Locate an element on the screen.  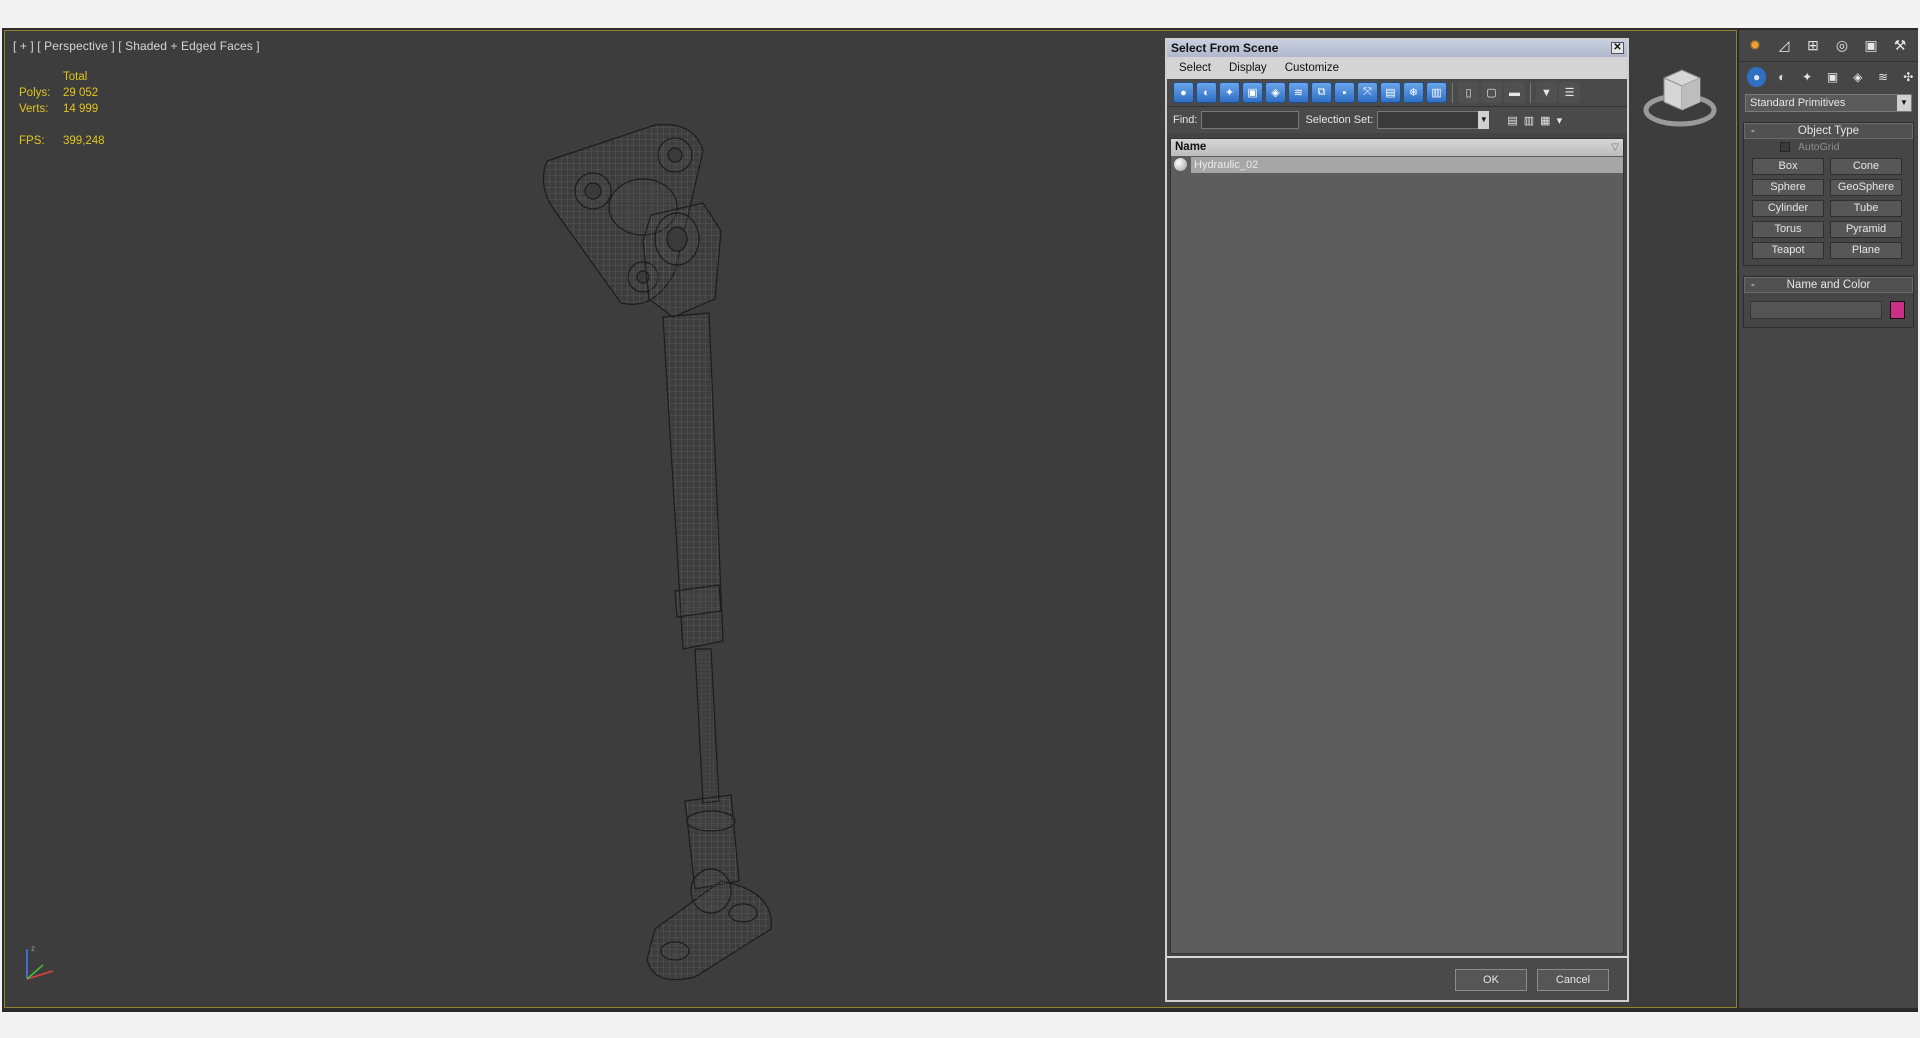
display-helpers-toggle-icon: ◈ is located at coordinates (1275, 92).